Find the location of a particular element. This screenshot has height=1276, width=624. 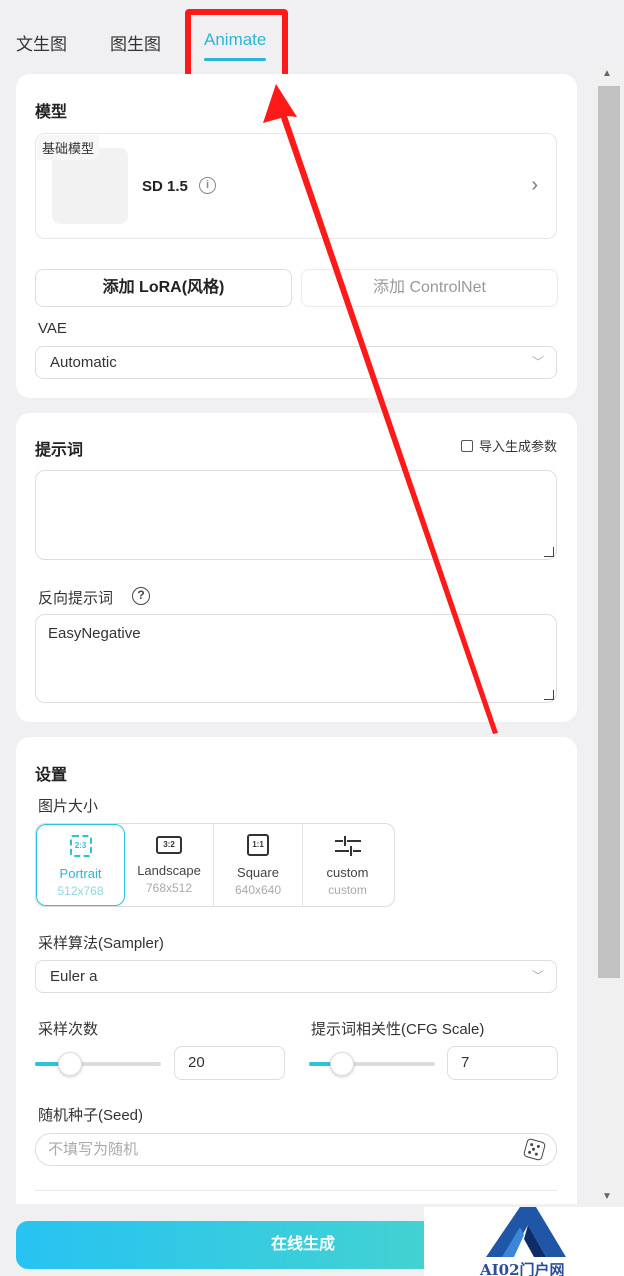

tab-bar: 文生图 图生图 Animate is located at coordinates (312, 37).